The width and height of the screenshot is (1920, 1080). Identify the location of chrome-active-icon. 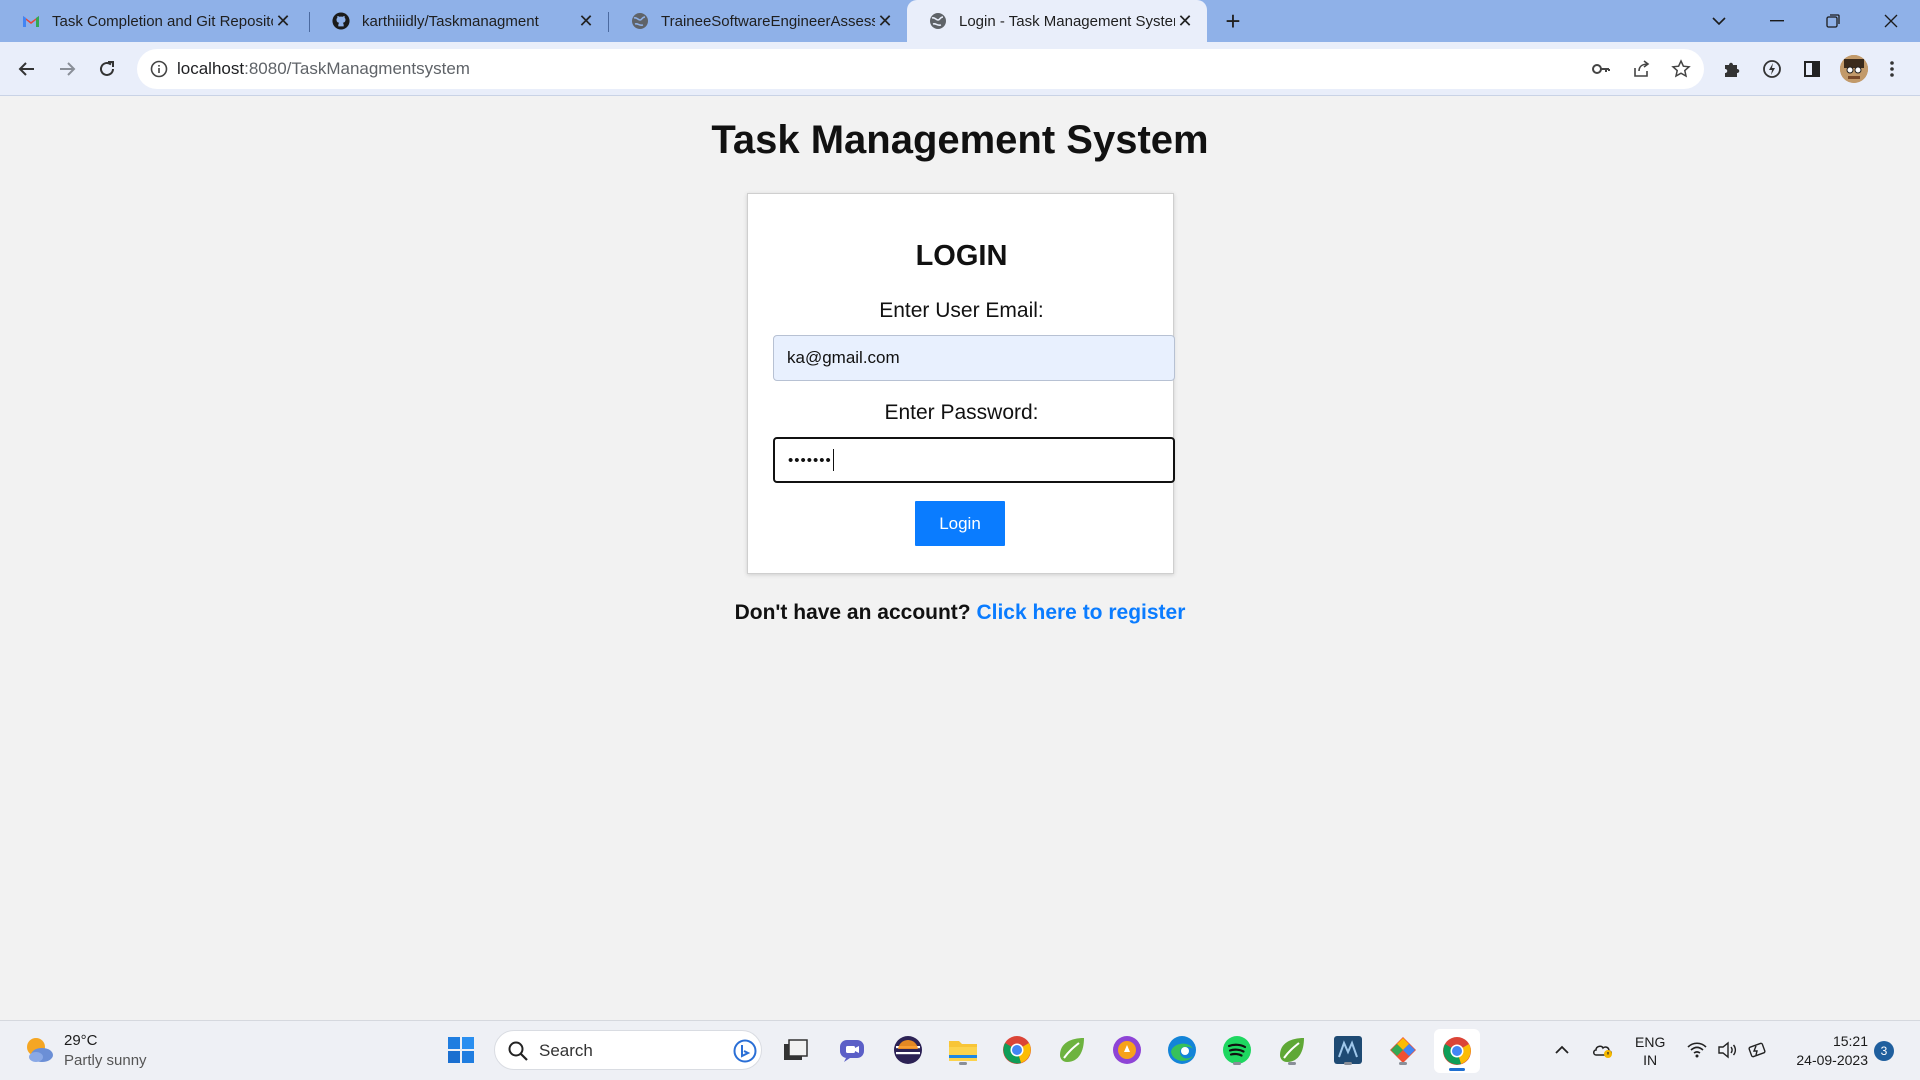
(1457, 1051).